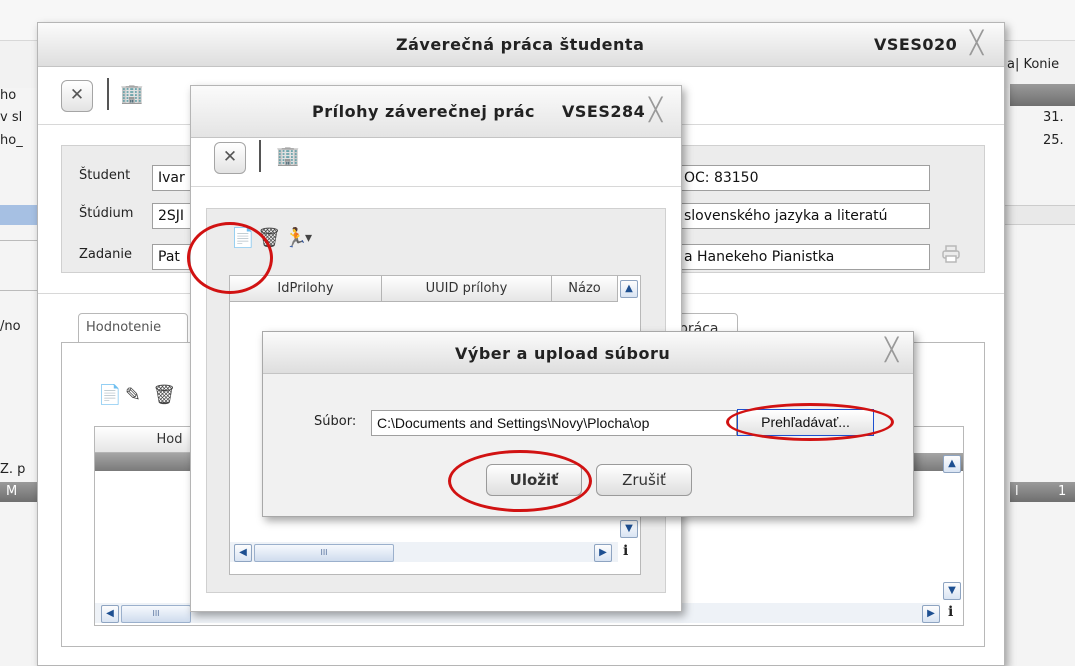 The width and height of the screenshot is (1075, 666). What do you see at coordinates (625, 551) in the screenshot?
I see `attachments-info-icon: i` at bounding box center [625, 551].